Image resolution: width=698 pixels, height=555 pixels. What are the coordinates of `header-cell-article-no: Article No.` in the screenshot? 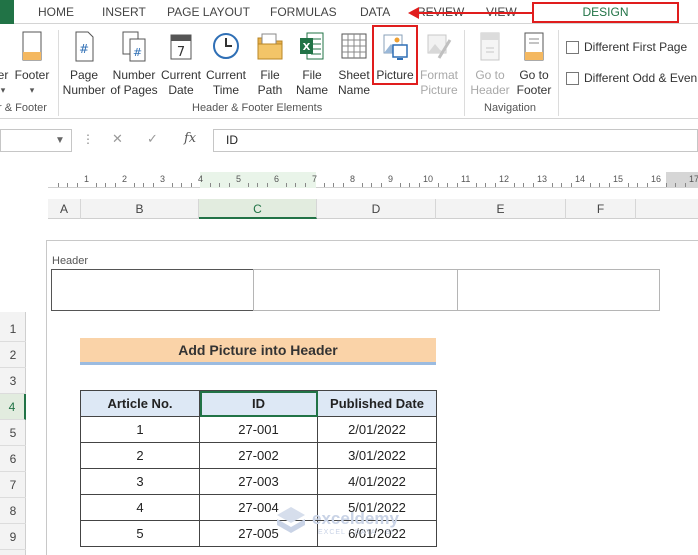 It's located at (140, 403).